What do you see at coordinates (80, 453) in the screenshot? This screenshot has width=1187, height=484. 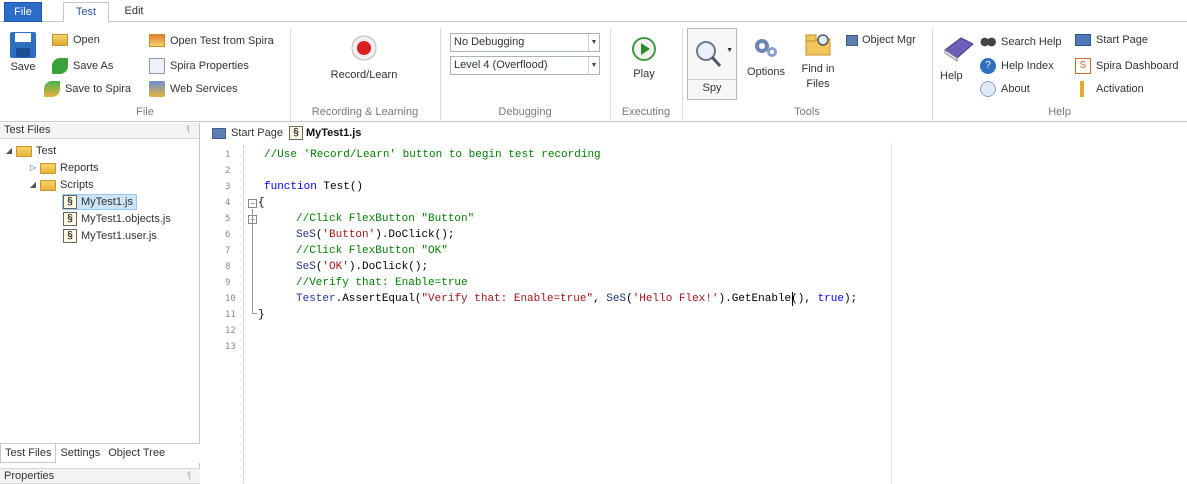 I see `tab-settings: Settings` at bounding box center [80, 453].